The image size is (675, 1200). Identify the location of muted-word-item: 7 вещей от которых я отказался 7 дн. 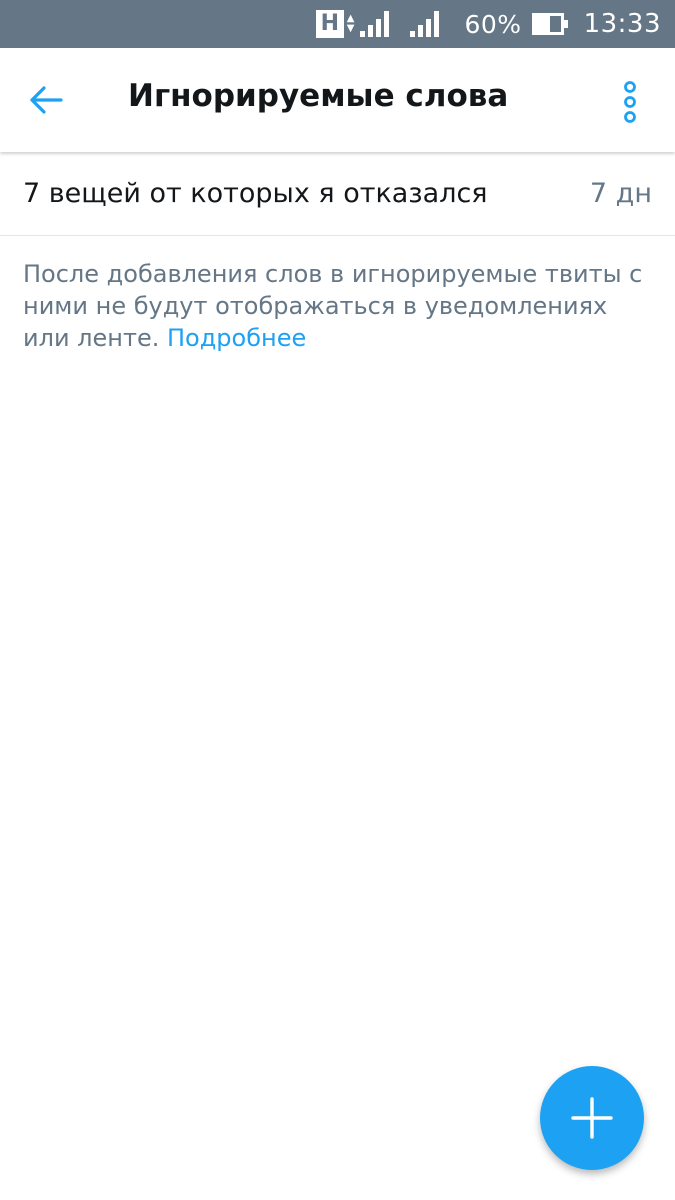
(337, 194).